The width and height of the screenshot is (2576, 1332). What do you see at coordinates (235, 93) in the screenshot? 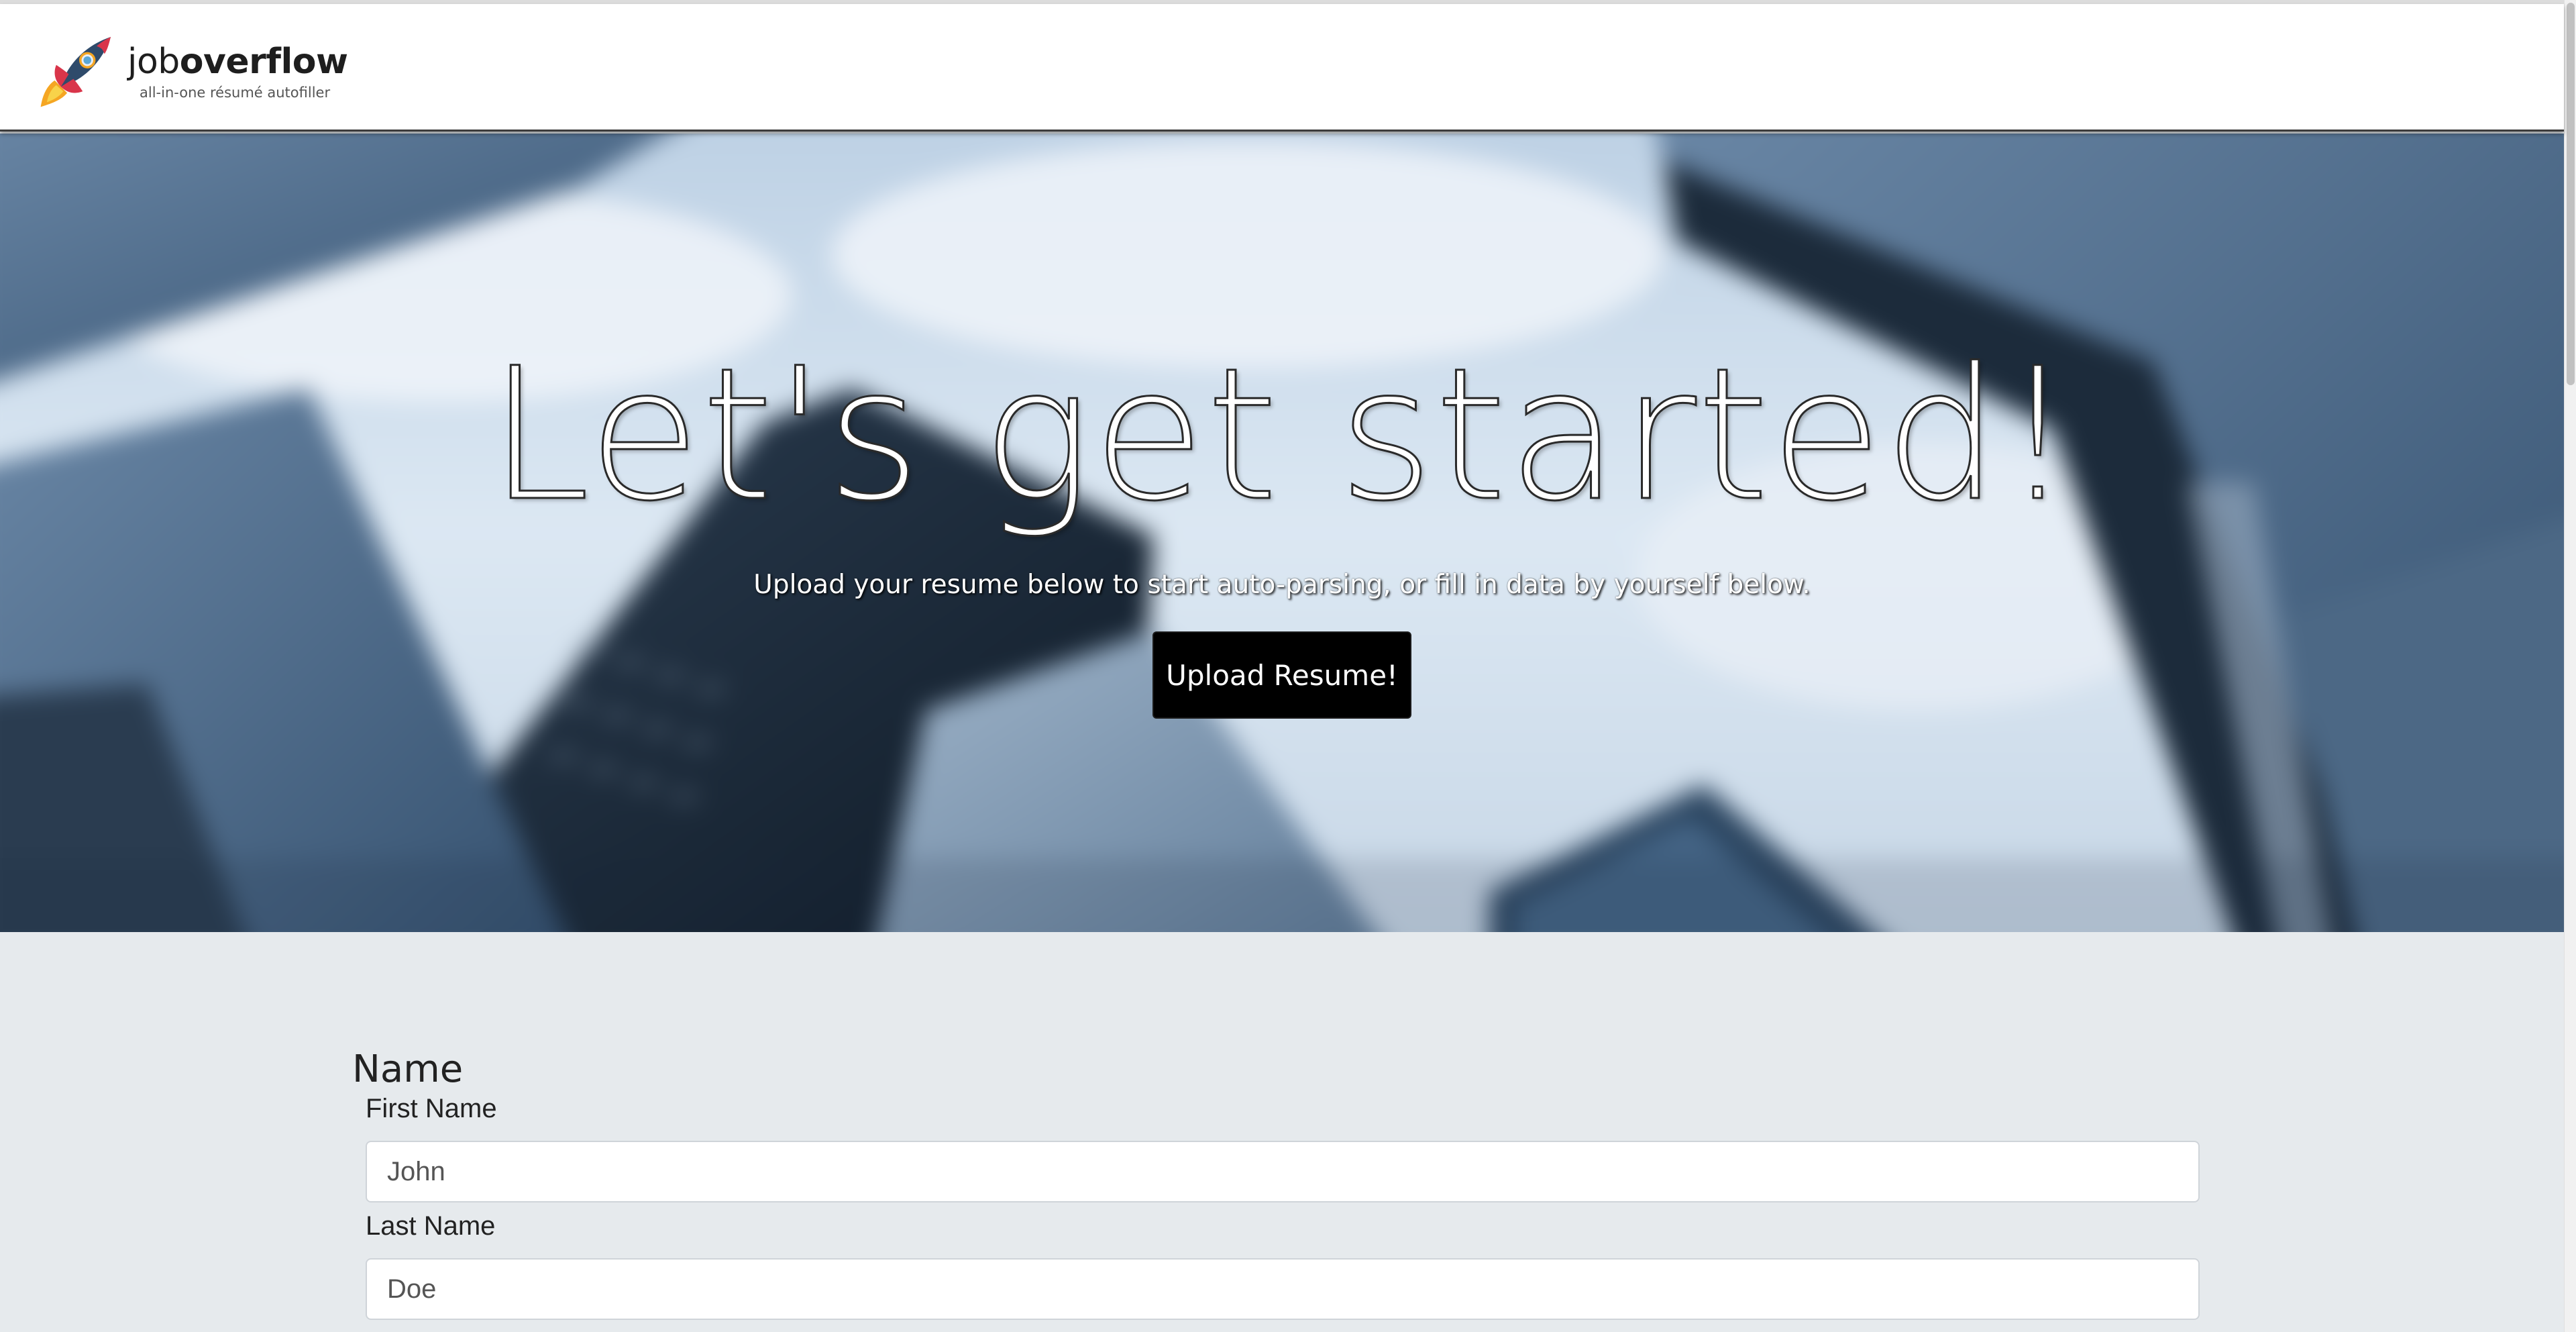
I see `brand-tagline: all-in-one résumé autofiller` at bounding box center [235, 93].